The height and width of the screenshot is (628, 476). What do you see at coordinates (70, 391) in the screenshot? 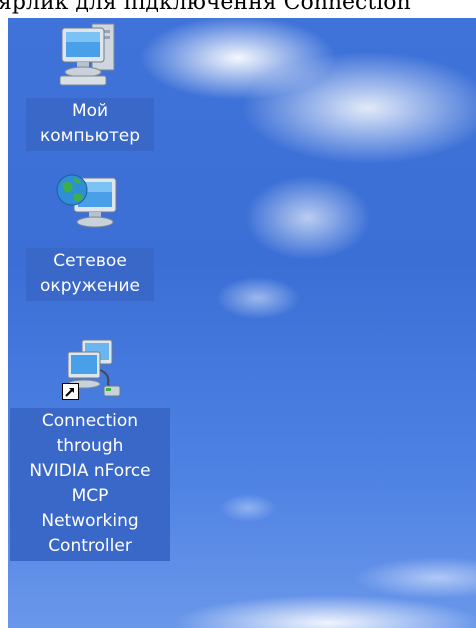
I see `shortcut-arrow-icon` at bounding box center [70, 391].